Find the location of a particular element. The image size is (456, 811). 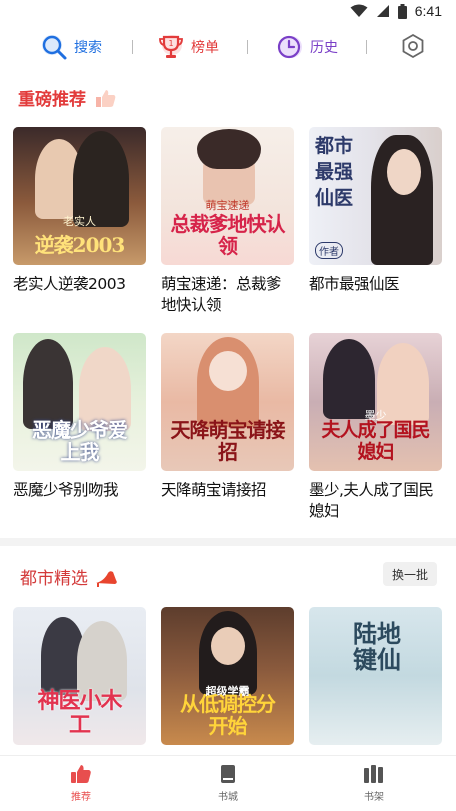

bottom-tab-bar: 推荐 书城 书架 is located at coordinates (228, 783).